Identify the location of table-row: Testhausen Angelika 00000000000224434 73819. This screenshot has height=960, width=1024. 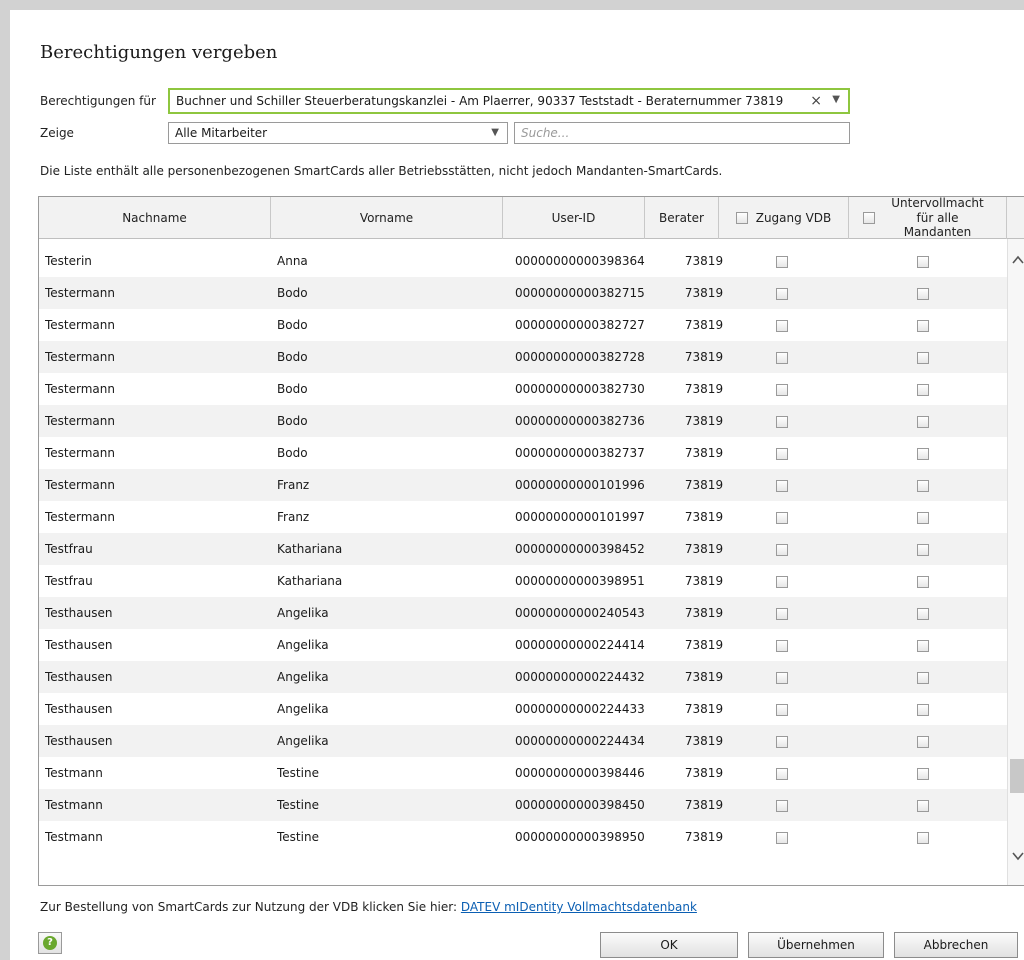
(524, 741).